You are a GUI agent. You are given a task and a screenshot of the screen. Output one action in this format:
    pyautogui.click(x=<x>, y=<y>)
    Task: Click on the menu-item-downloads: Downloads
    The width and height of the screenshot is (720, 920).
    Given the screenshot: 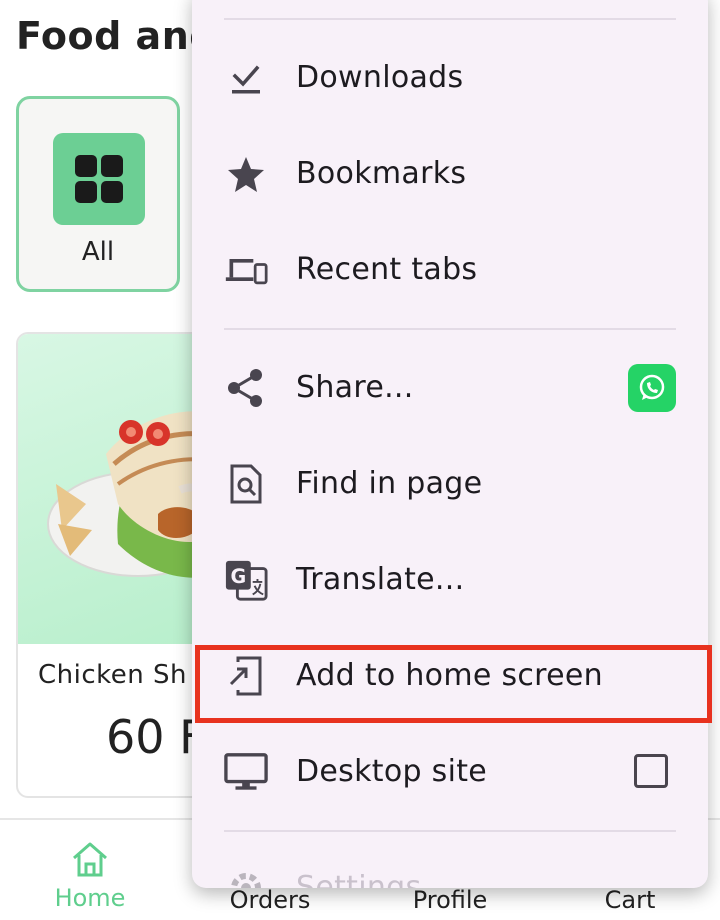 What is the action you would take?
    pyautogui.click(x=450, y=78)
    